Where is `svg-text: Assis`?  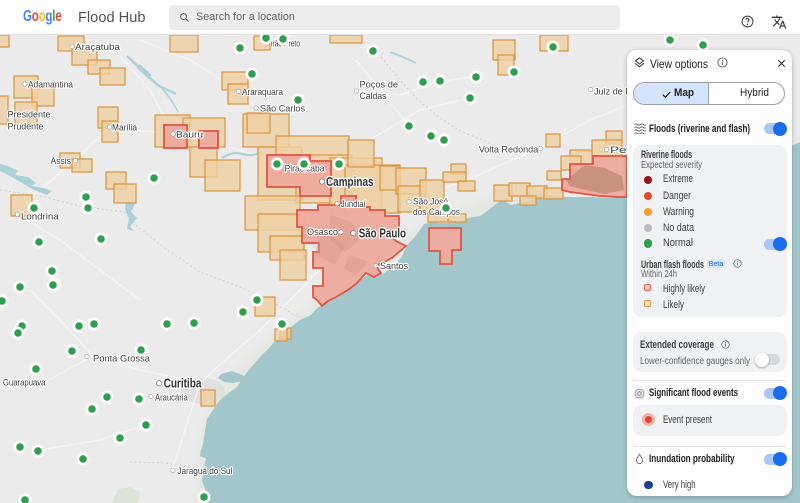
svg-text: Assis is located at coordinates (61, 161).